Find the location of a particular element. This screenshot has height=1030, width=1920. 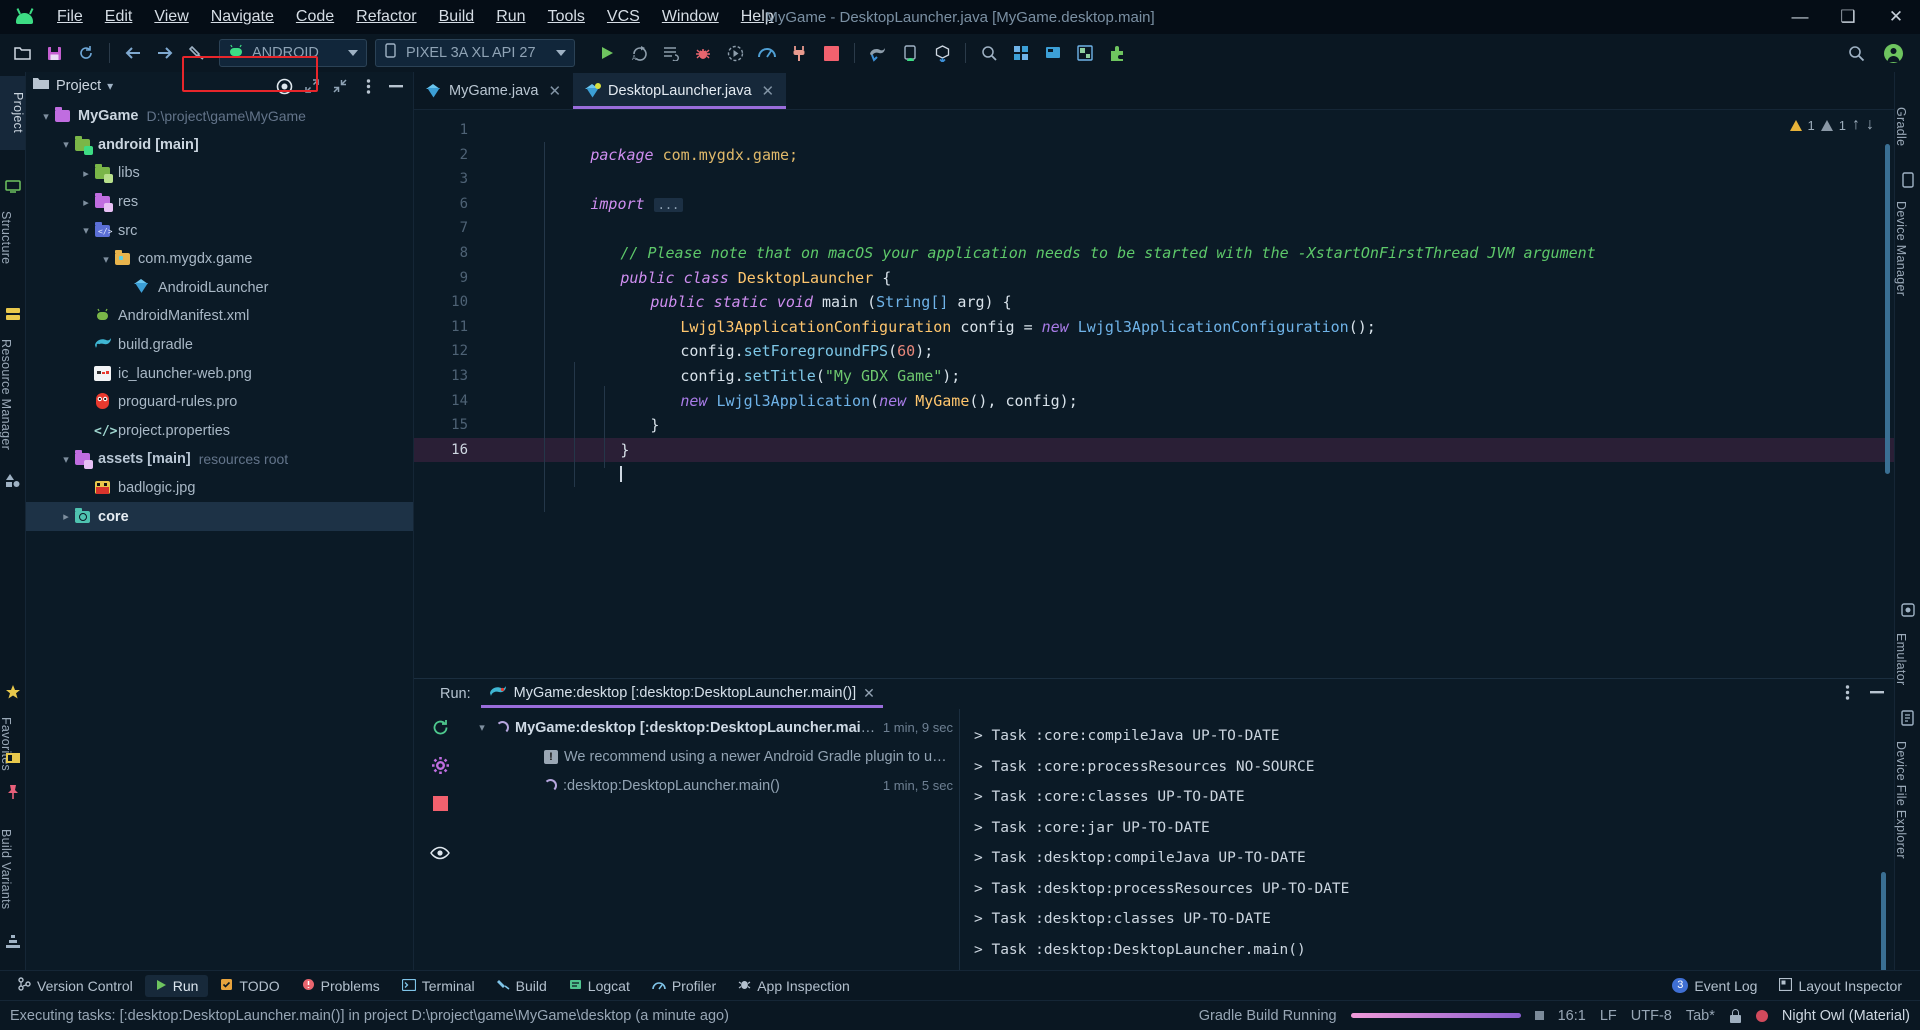

menu-window: Window is located at coordinates (690, 17).